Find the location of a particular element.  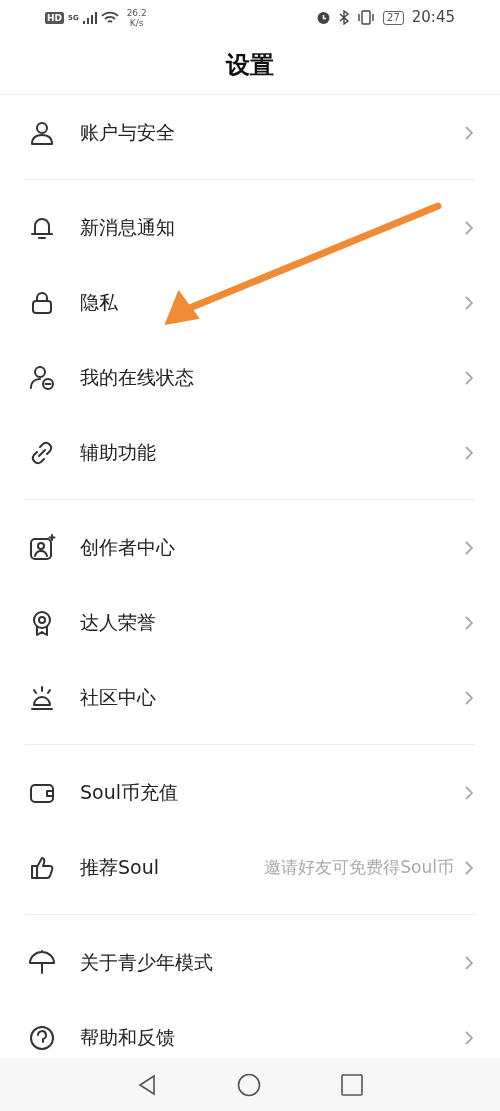

settings-row: 推荐Soul 邀请好友可免费得Soul币 is located at coordinates (250, 867).